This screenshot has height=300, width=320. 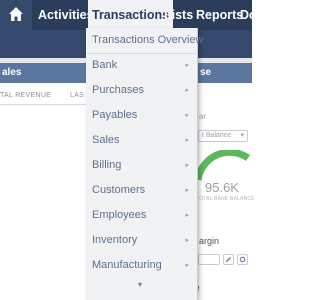 I want to click on menu-item-billing: Billing ▸, so click(x=142, y=165).